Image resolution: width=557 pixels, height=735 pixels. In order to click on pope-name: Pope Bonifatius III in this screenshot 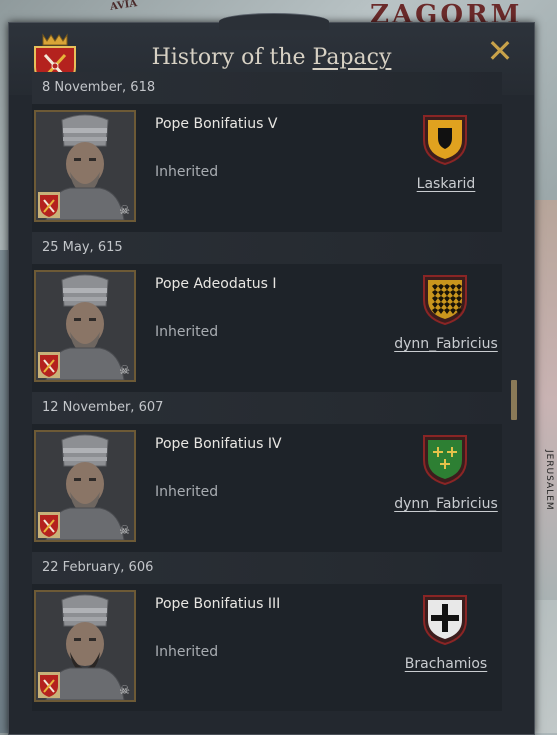, I will do `click(217, 604)`.